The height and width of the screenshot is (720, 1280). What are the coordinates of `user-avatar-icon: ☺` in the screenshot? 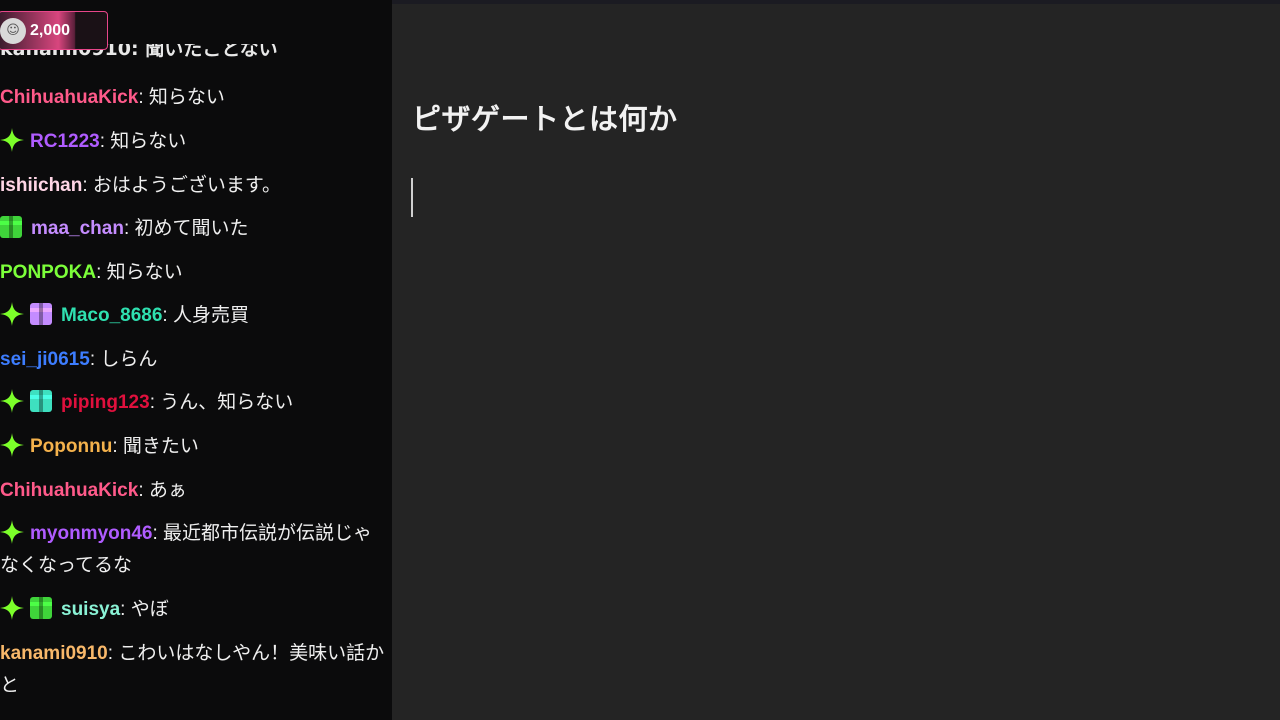 It's located at (13, 30).